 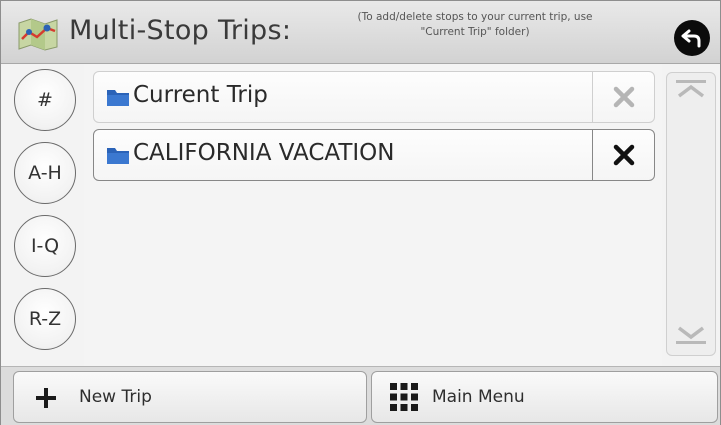 I want to click on main-menu-button: Main Menu, so click(x=544, y=397).